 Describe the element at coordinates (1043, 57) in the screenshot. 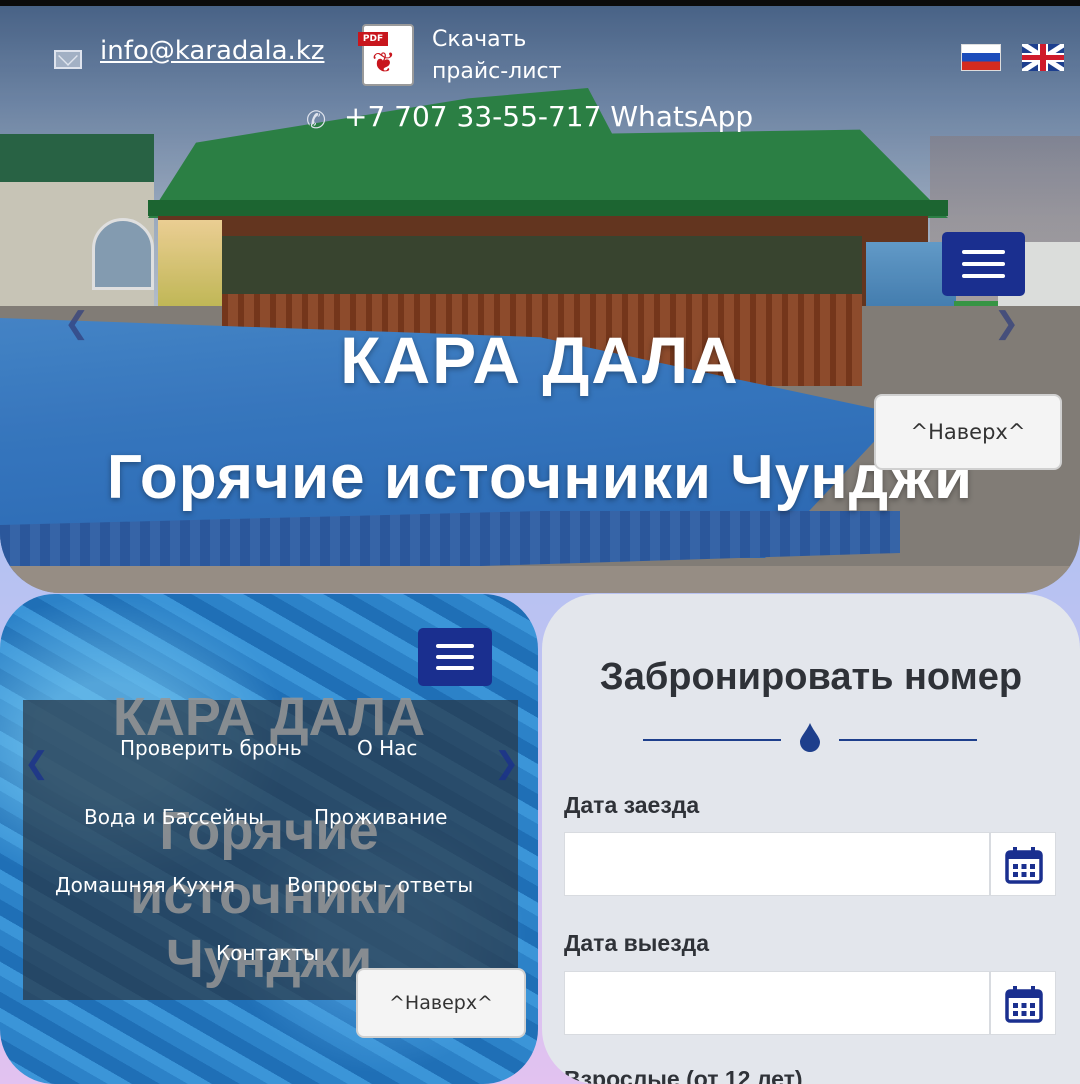

I see `flag-uk-icon` at that location.